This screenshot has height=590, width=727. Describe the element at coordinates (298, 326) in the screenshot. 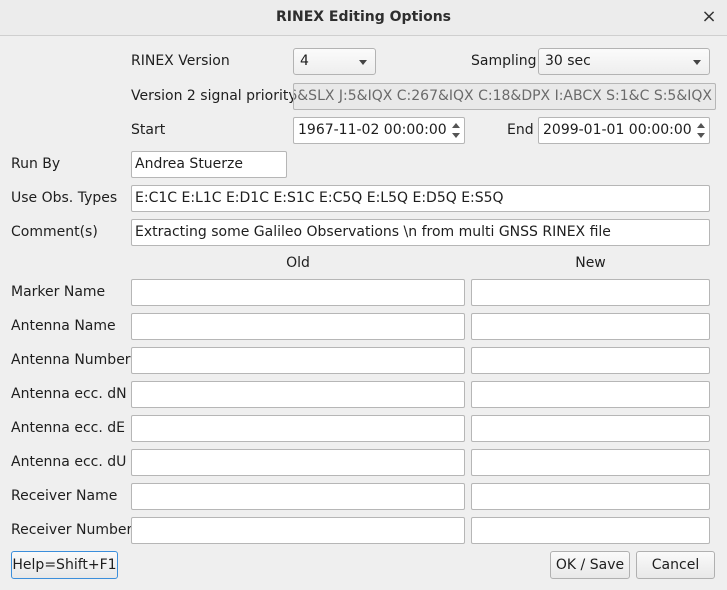

I see `antenna-name-old-input` at that location.